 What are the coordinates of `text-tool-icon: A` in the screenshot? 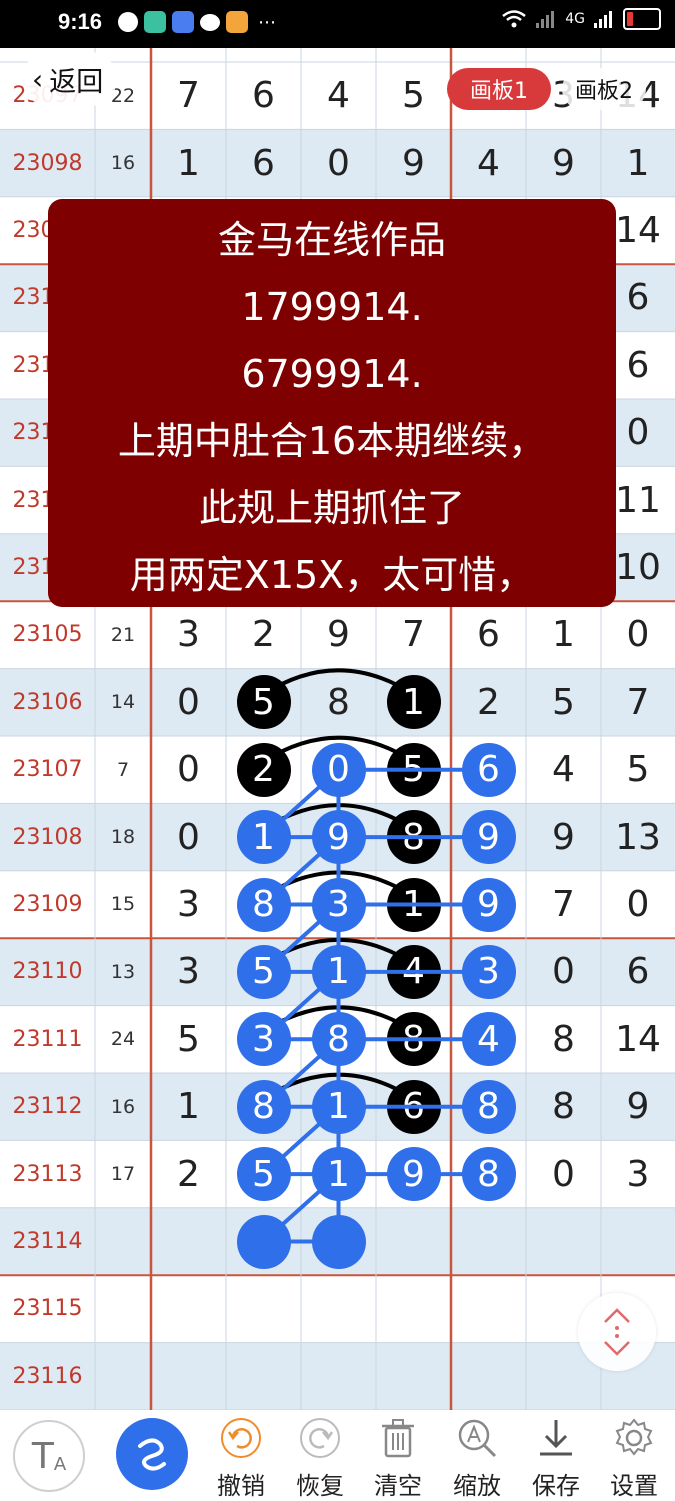 It's located at (60, 1464).